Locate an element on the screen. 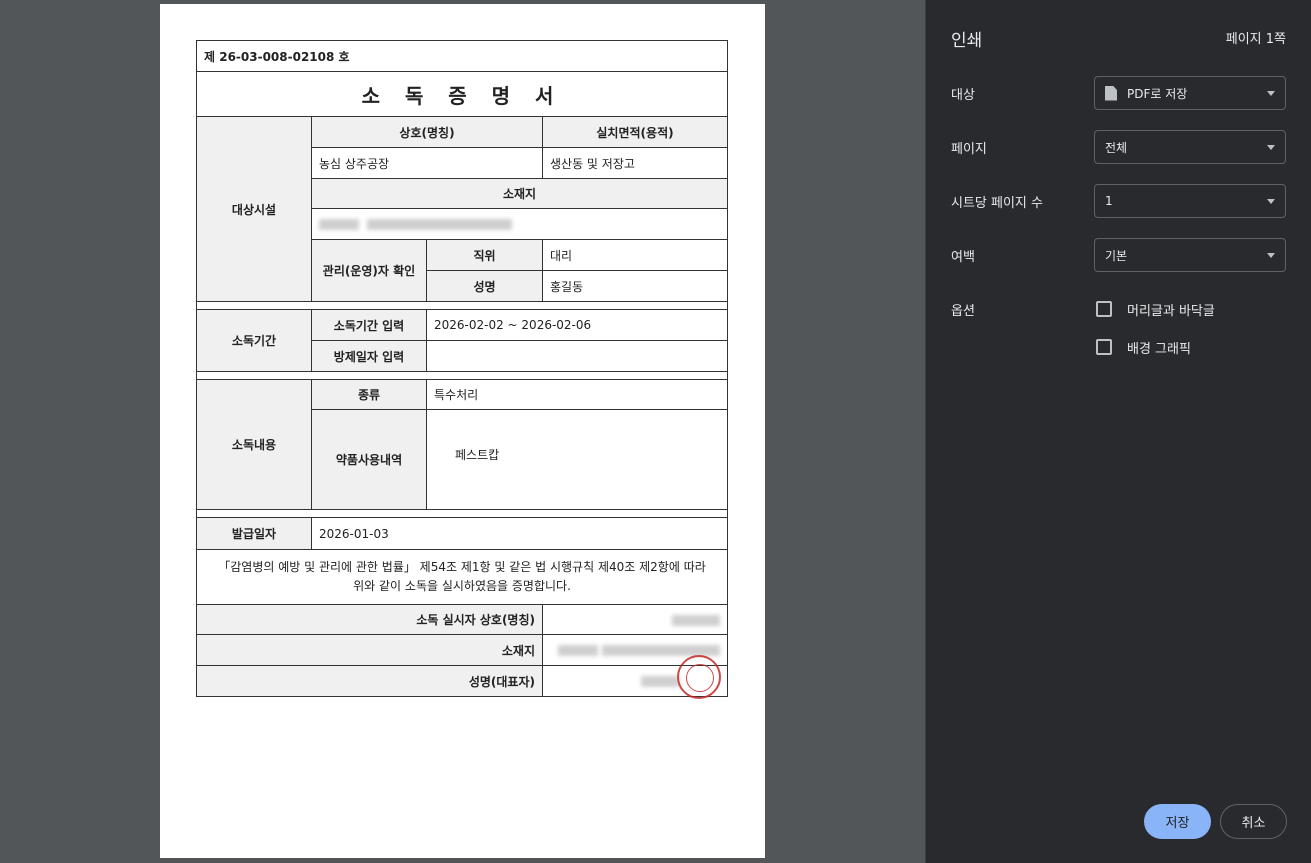 This screenshot has width=1311, height=863. facility-address-redacted is located at coordinates (519, 224).